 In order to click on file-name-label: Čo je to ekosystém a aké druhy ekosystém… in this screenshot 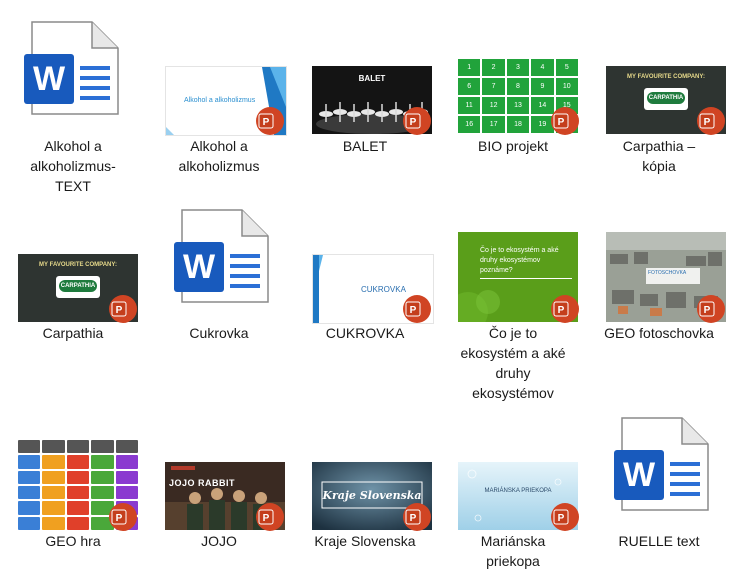, I will do `click(513, 363)`.